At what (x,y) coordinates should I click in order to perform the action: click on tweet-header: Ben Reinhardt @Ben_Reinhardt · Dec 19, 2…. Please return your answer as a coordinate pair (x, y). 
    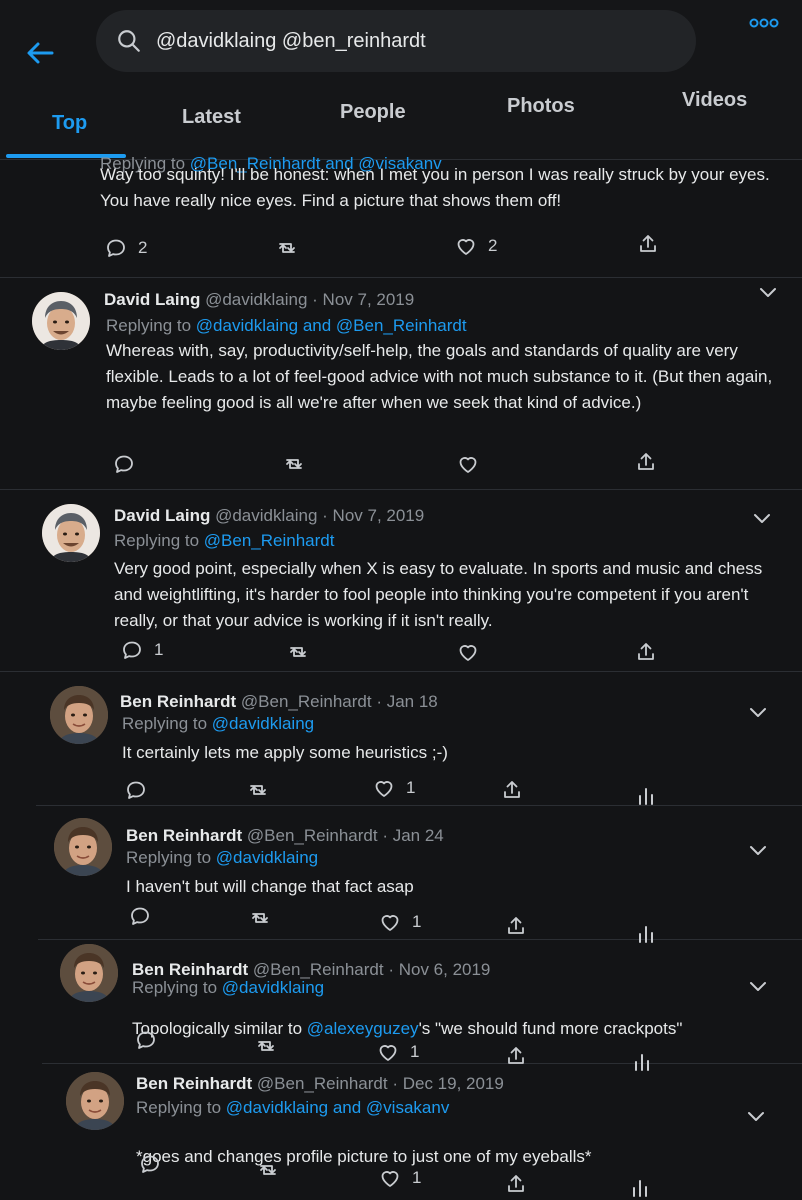
    Looking at the image, I should click on (320, 1084).